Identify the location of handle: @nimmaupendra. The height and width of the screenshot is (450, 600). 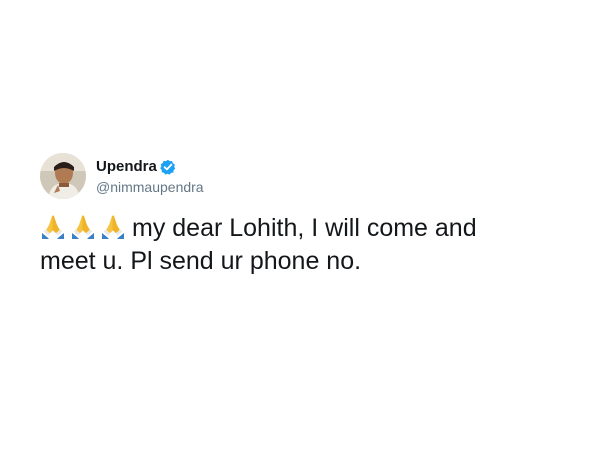
(150, 187).